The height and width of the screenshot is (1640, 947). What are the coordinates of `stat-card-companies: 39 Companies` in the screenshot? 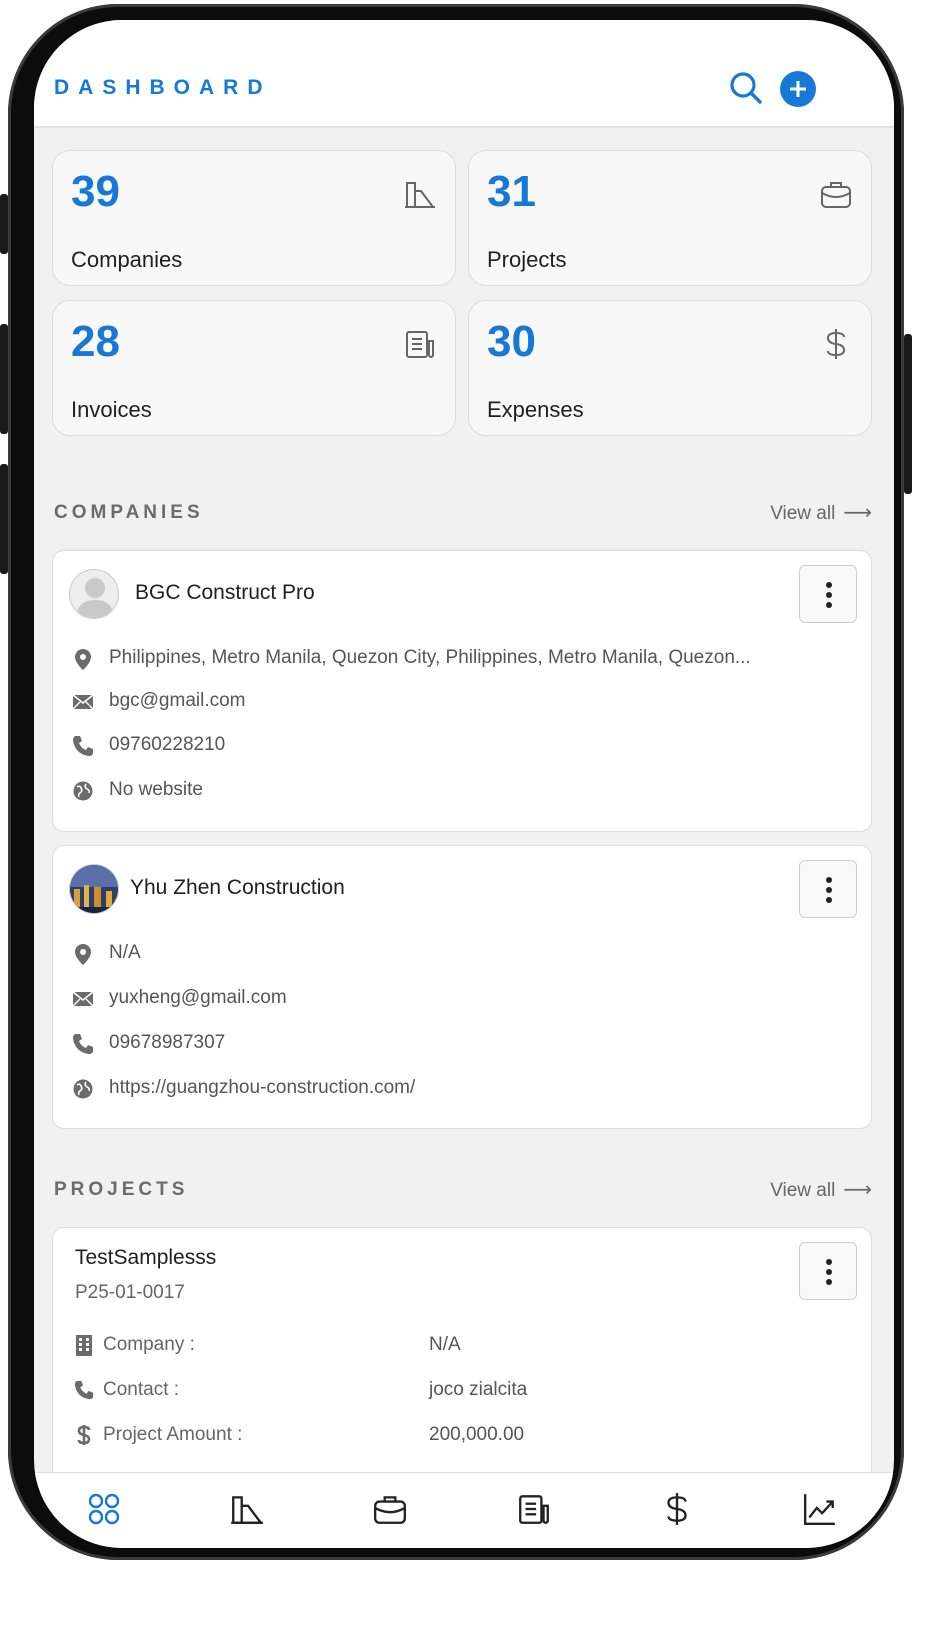 It's located at (254, 218).